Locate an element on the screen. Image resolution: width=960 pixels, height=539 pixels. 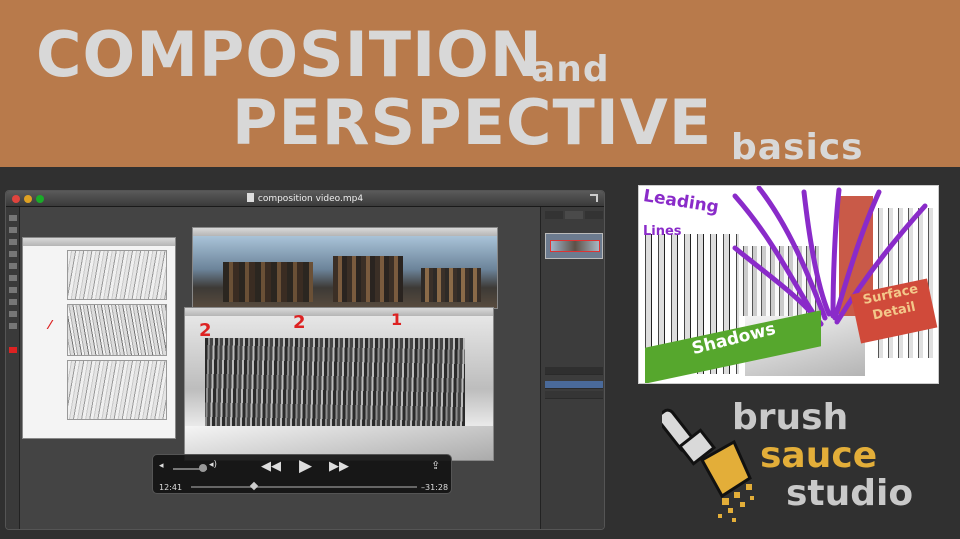
sketch-document: 2 2 1 is located at coordinates (339, 384).